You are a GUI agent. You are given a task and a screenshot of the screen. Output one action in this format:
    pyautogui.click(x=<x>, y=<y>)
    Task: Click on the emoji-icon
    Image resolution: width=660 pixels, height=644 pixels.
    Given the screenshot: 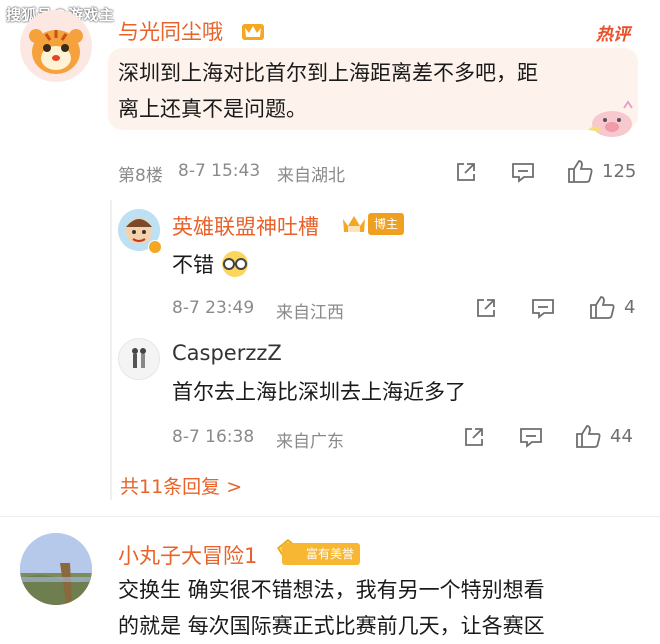 What is the action you would take?
    pyautogui.click(x=235, y=264)
    